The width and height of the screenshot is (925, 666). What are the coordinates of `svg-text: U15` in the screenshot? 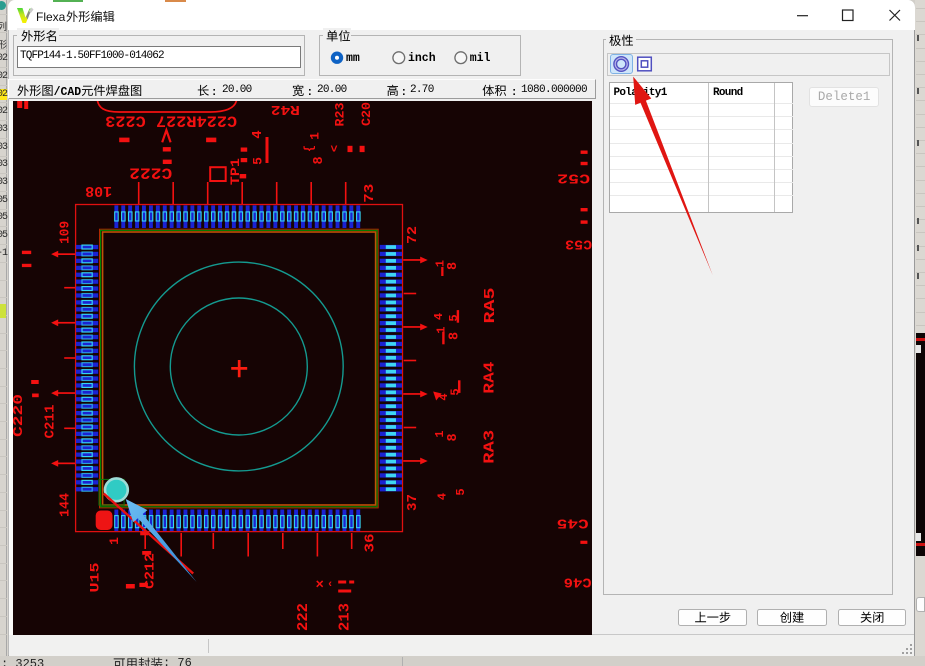 It's located at (94, 577).